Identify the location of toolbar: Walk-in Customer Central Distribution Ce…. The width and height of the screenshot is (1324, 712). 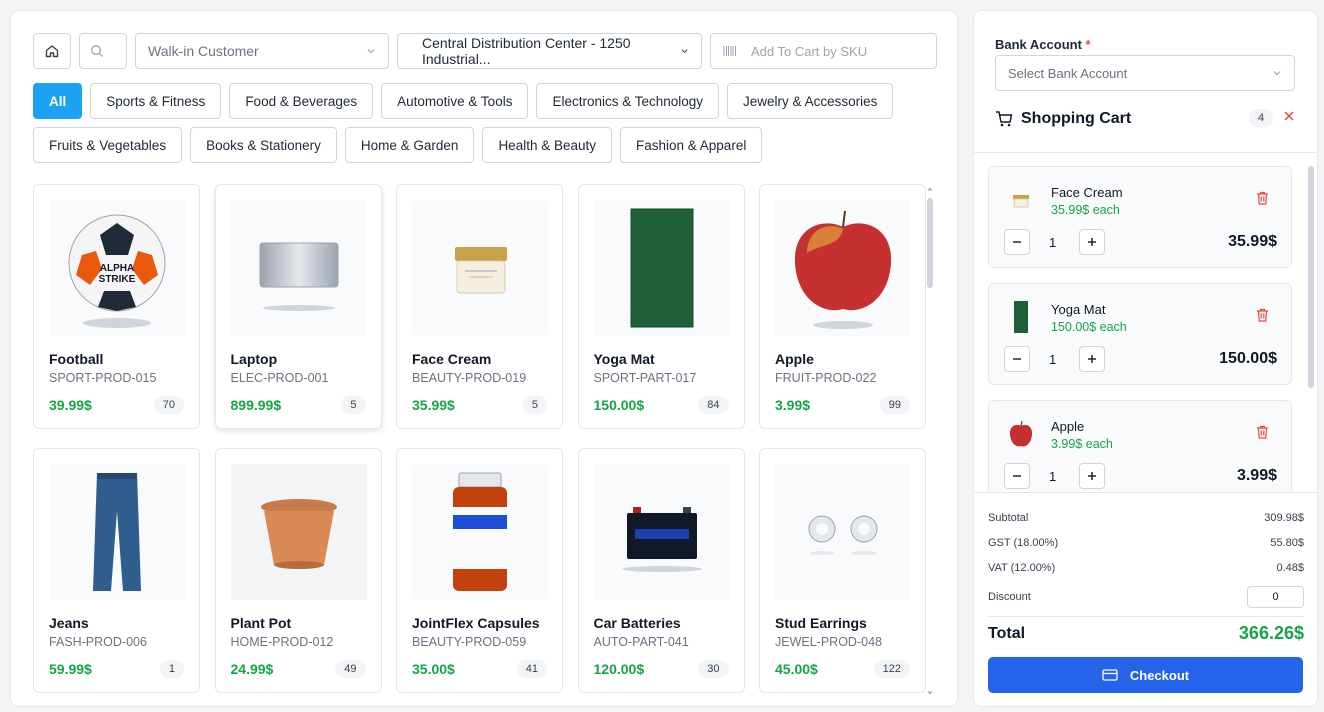
(485, 51).